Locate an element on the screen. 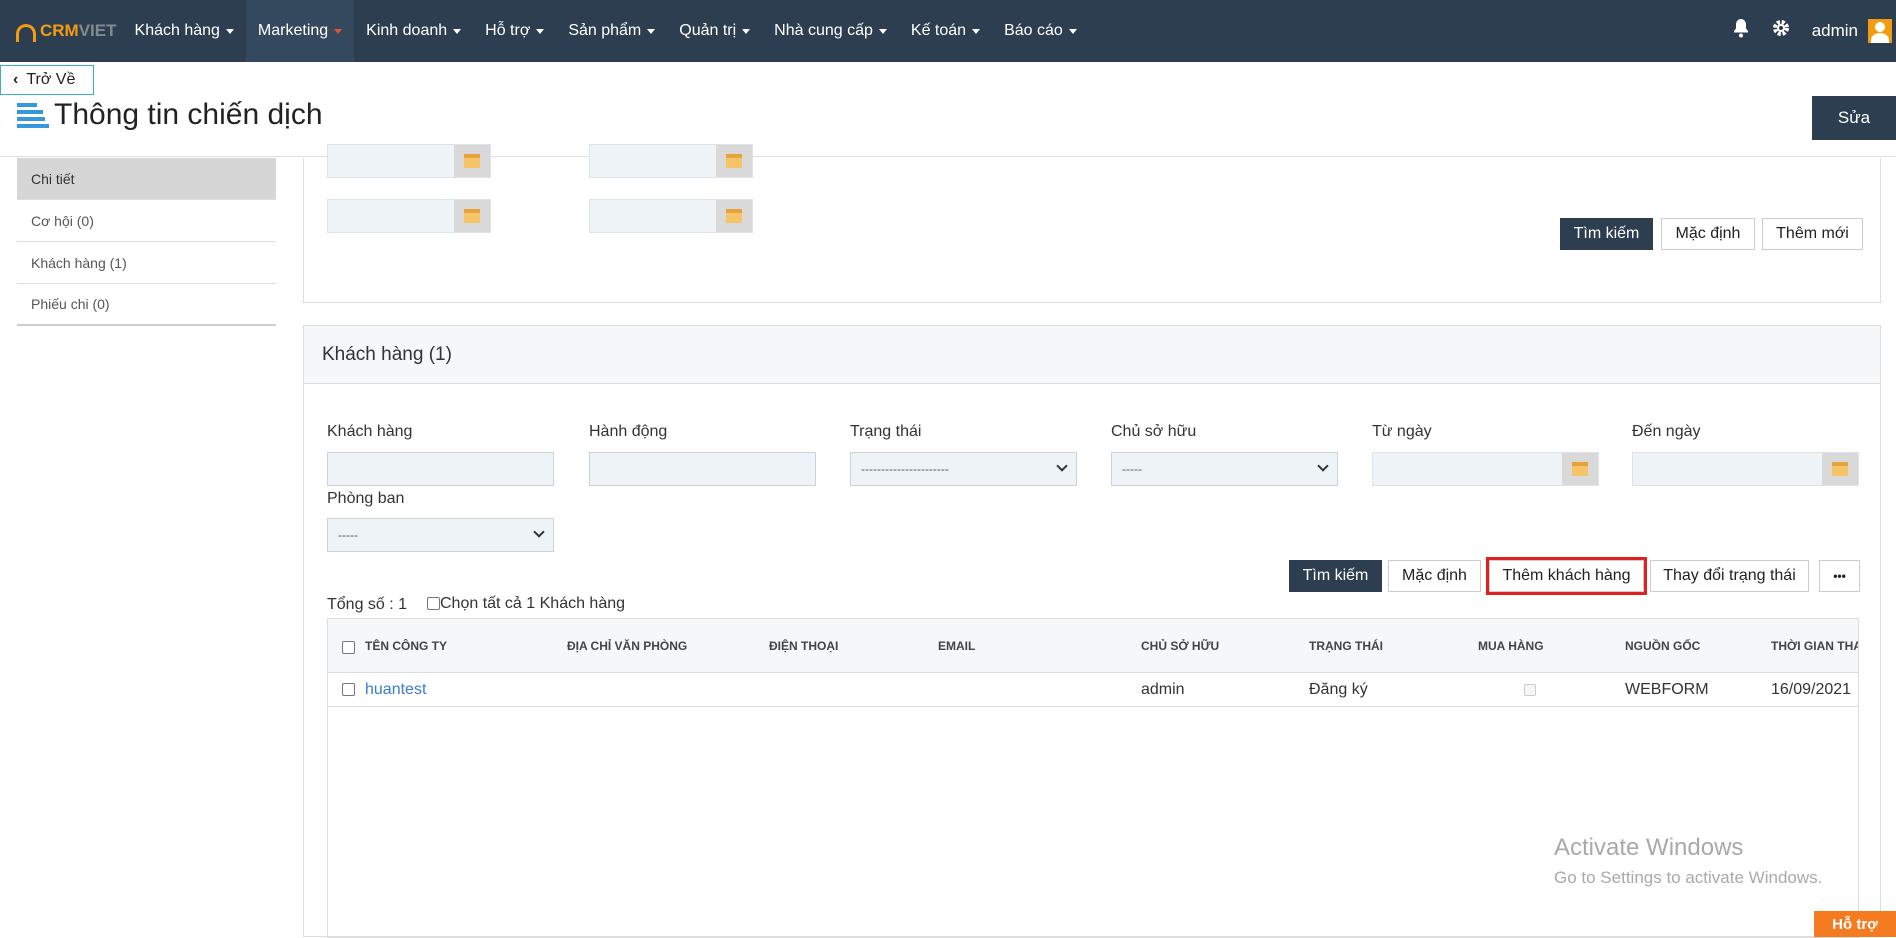 The height and width of the screenshot is (938, 1896). watermark-line2: Go to Settings to activate Windows. is located at coordinates (1688, 878).